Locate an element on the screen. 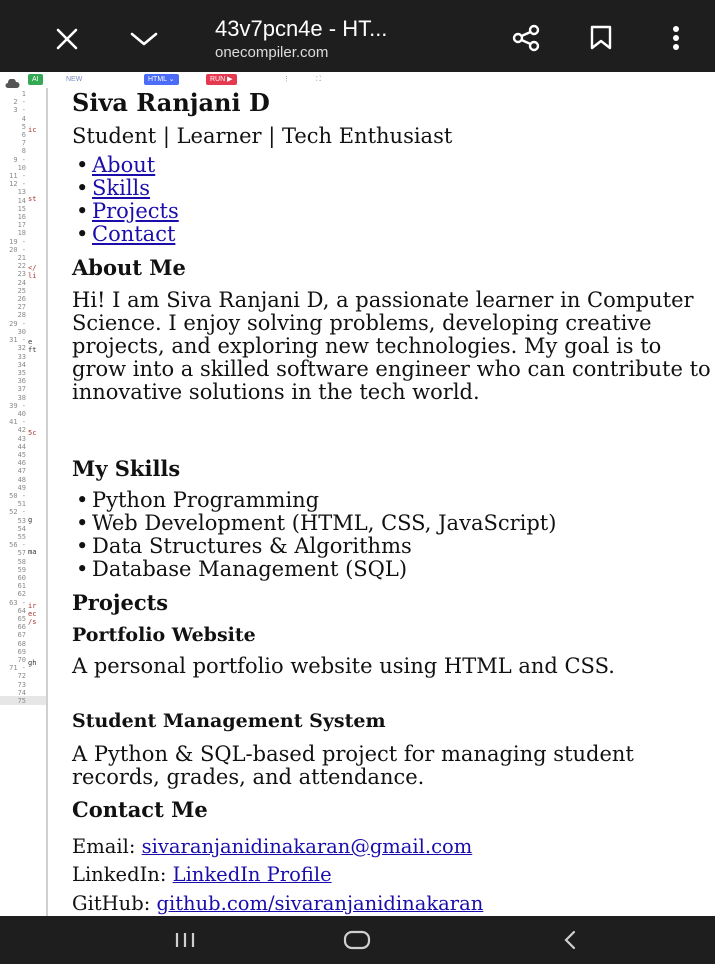 Image resolution: width=715 pixels, height=964 pixels. home-icon is located at coordinates (357, 940).